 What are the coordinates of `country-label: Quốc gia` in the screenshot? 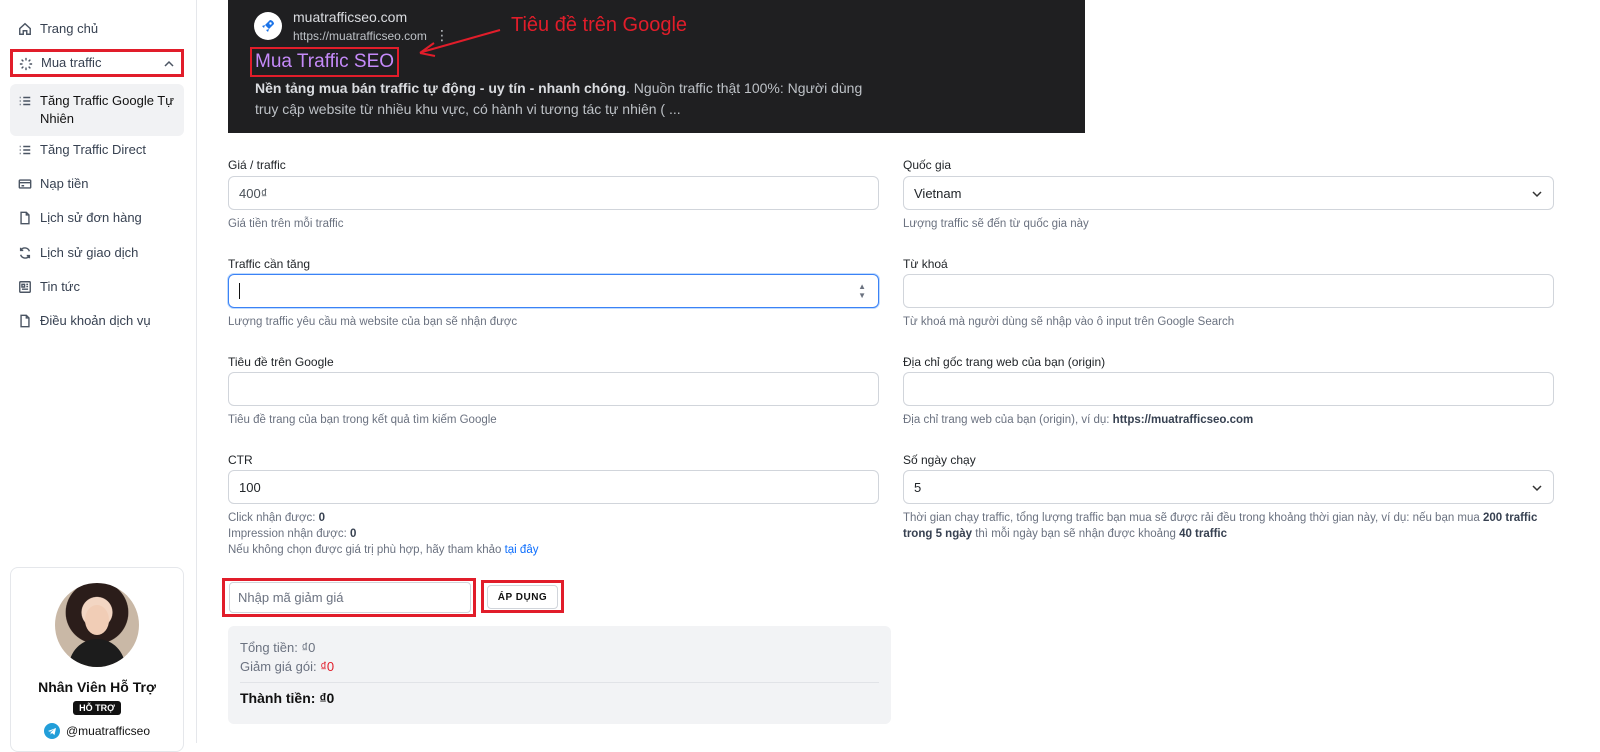 It's located at (927, 165).